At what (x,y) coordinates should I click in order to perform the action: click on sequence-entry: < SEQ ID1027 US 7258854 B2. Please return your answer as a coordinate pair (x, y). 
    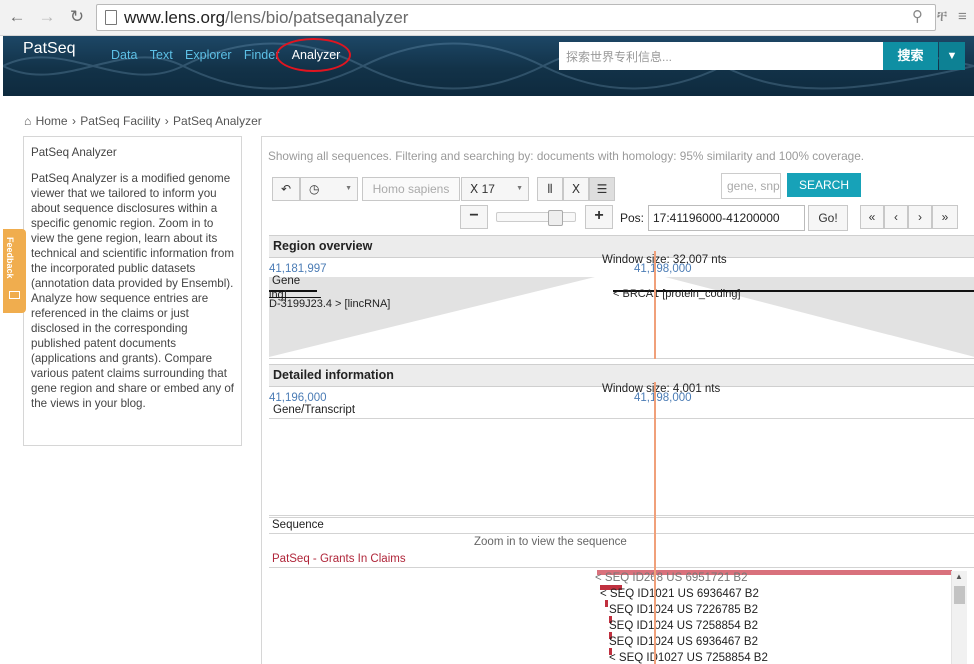
    Looking at the image, I should click on (688, 658).